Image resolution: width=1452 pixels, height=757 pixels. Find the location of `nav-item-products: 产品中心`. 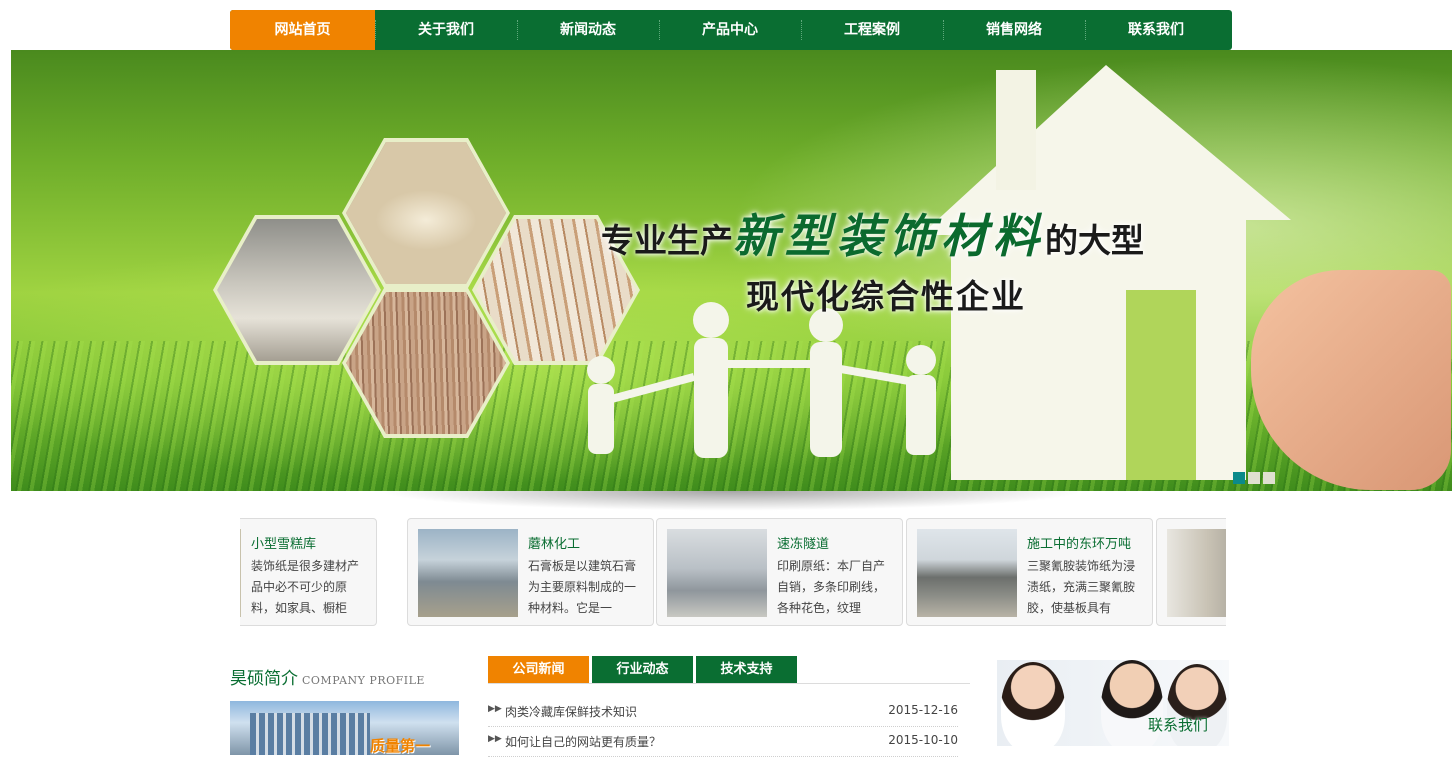

nav-item-products: 产品中心 is located at coordinates (730, 30).